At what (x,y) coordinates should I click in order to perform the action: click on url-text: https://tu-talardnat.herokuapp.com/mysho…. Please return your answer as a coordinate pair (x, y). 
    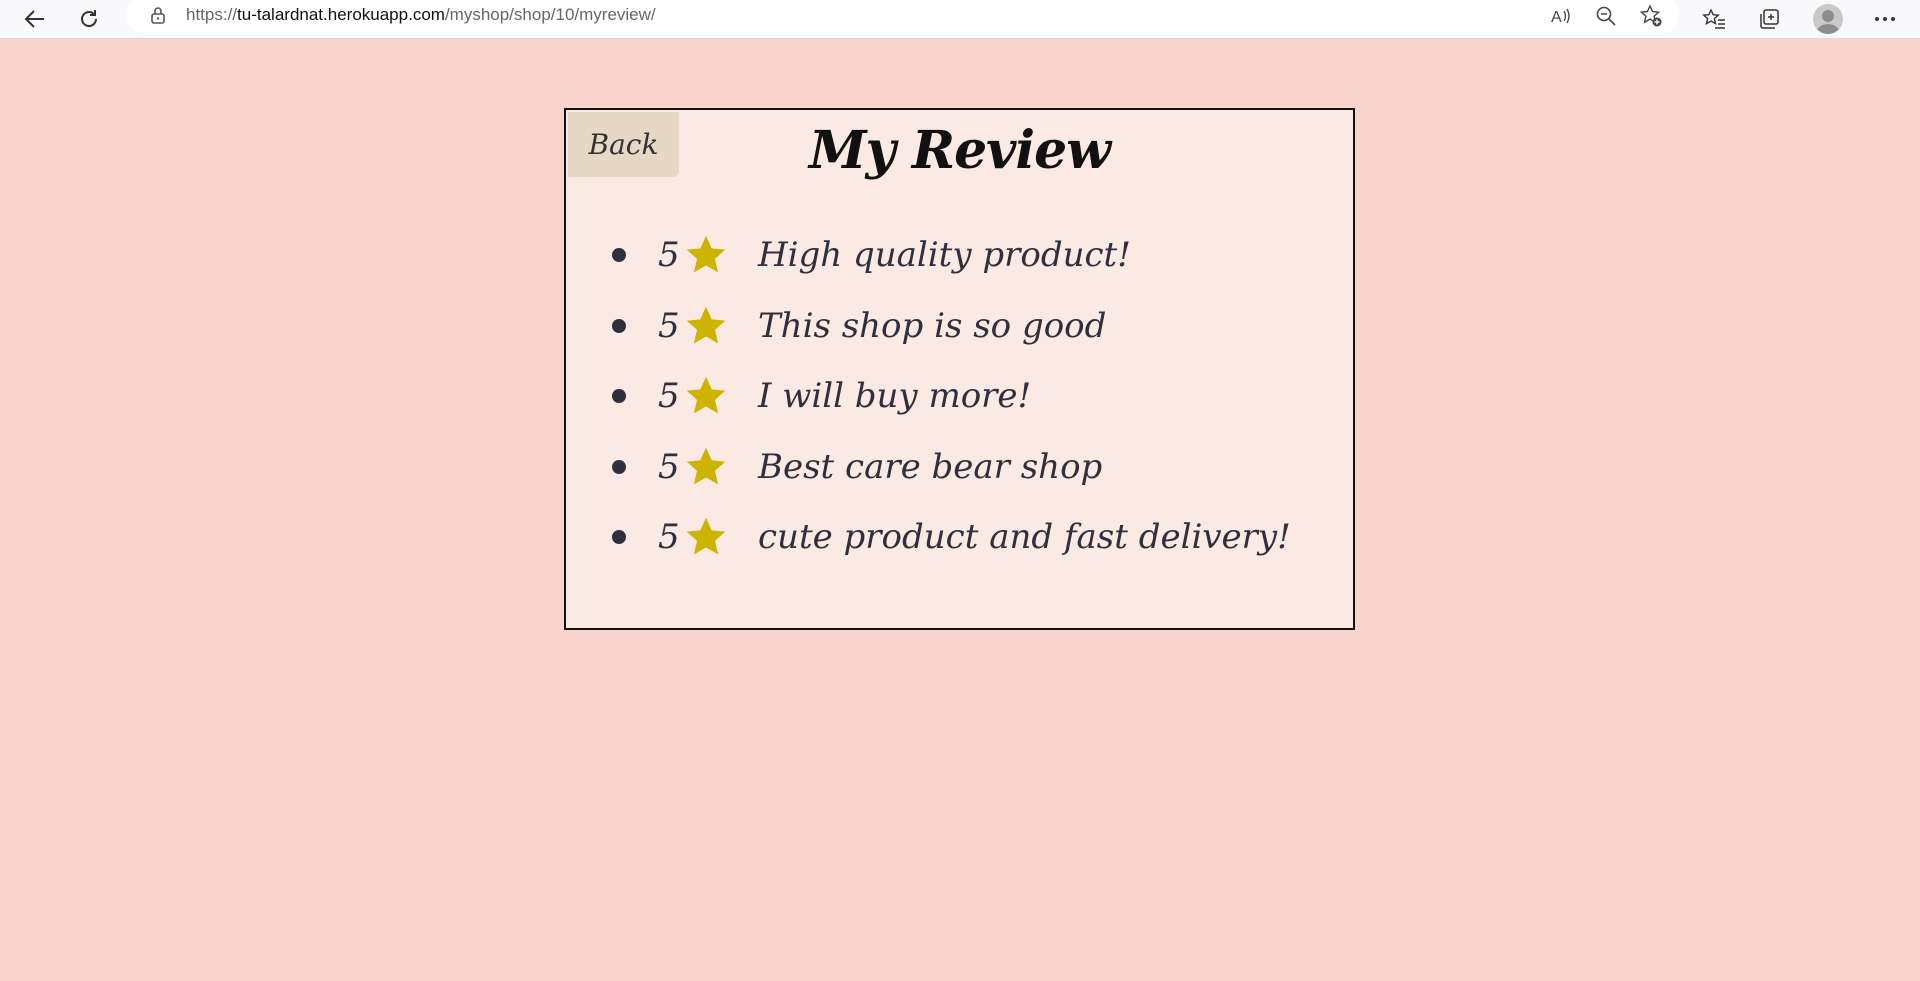
    Looking at the image, I should click on (421, 15).